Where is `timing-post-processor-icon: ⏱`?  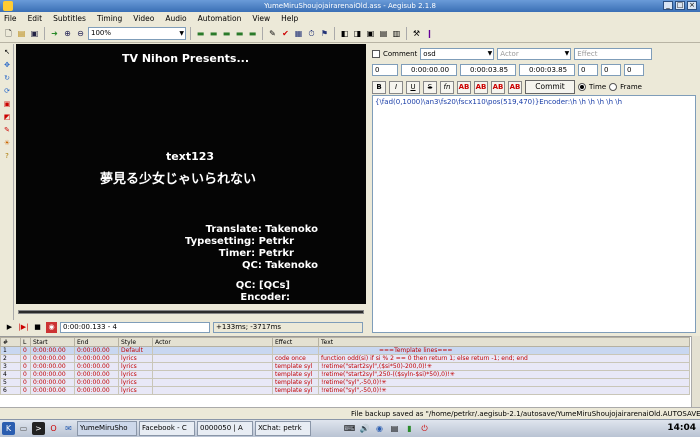 timing-post-processor-icon: ⏱ is located at coordinates (311, 33).